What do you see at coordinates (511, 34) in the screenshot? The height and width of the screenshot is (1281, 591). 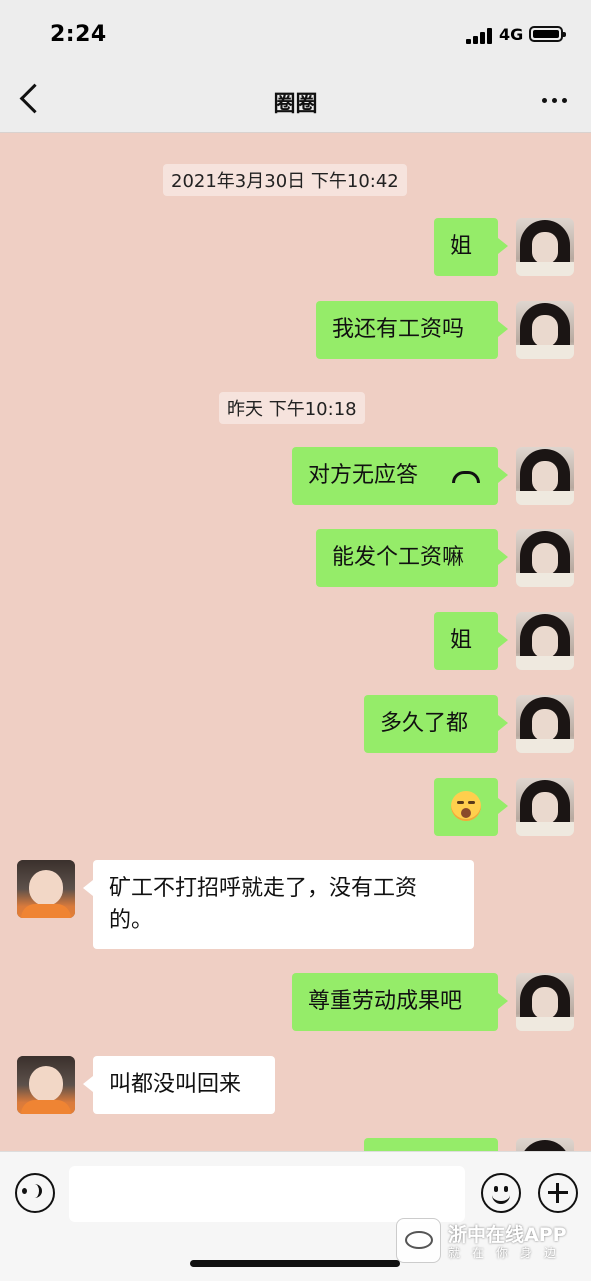 I see `network-type: 4G` at bounding box center [511, 34].